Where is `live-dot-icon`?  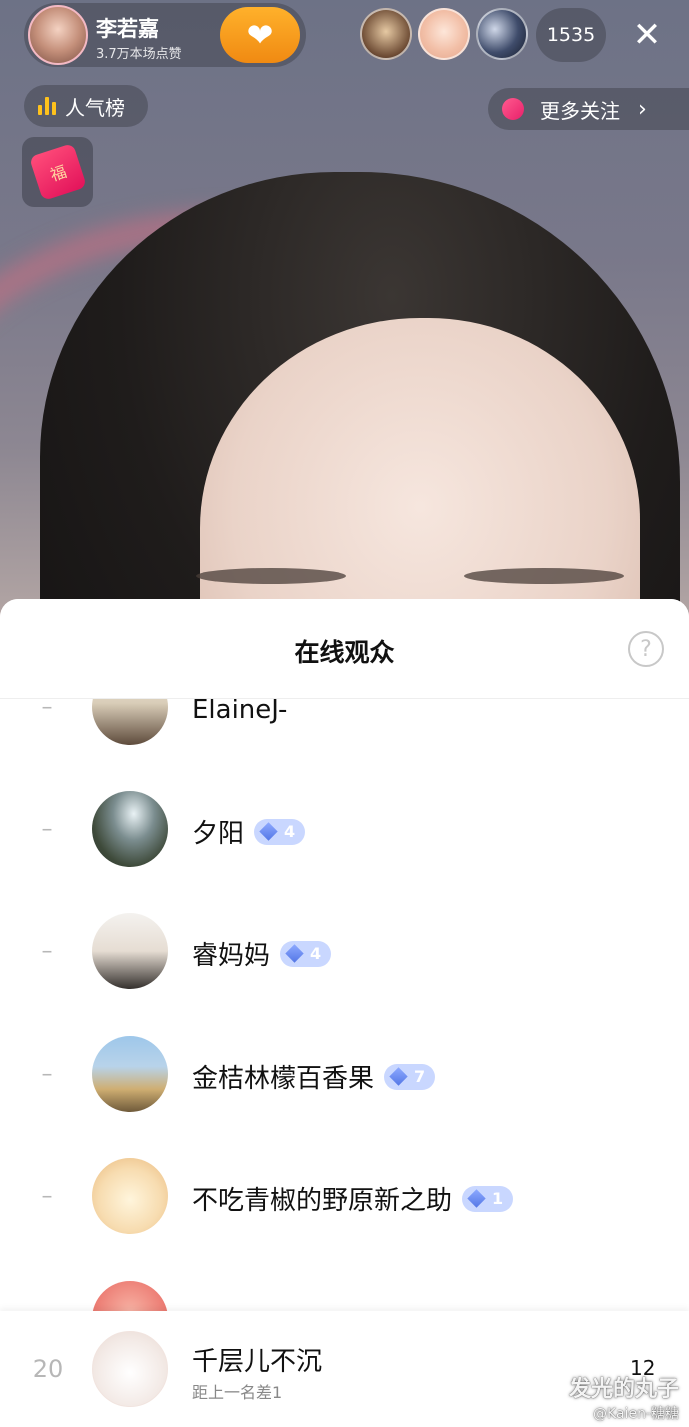
live-dot-icon is located at coordinates (513, 109).